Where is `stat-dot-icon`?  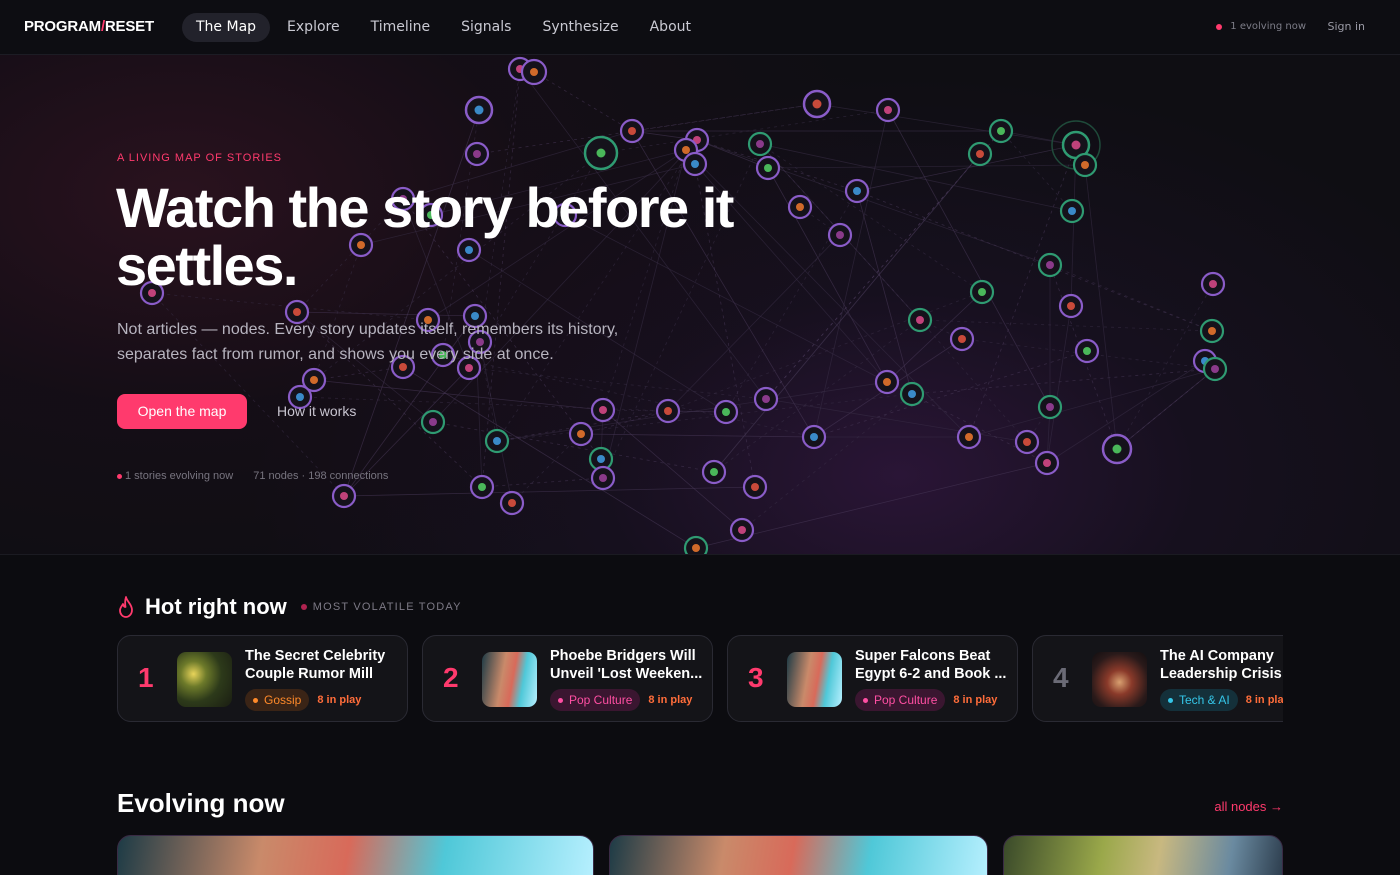
stat-dot-icon is located at coordinates (119, 476).